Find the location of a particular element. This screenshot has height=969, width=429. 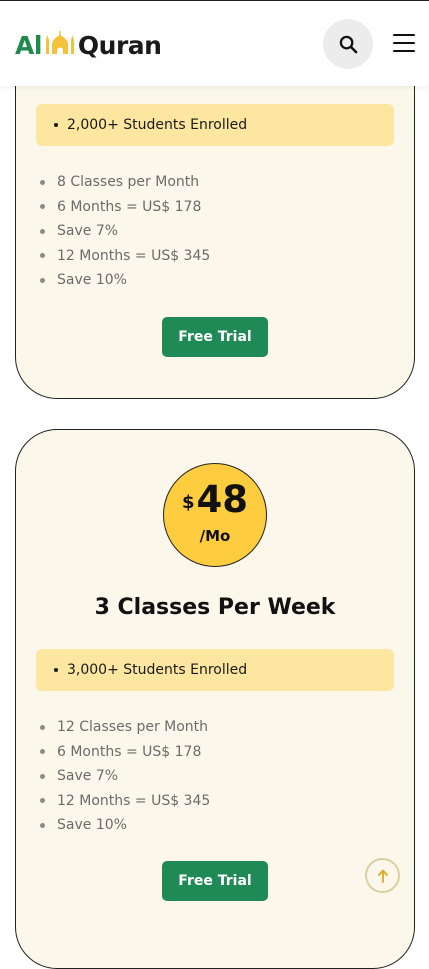

price-badge: $ 48 /Mo is located at coordinates (215, 515).